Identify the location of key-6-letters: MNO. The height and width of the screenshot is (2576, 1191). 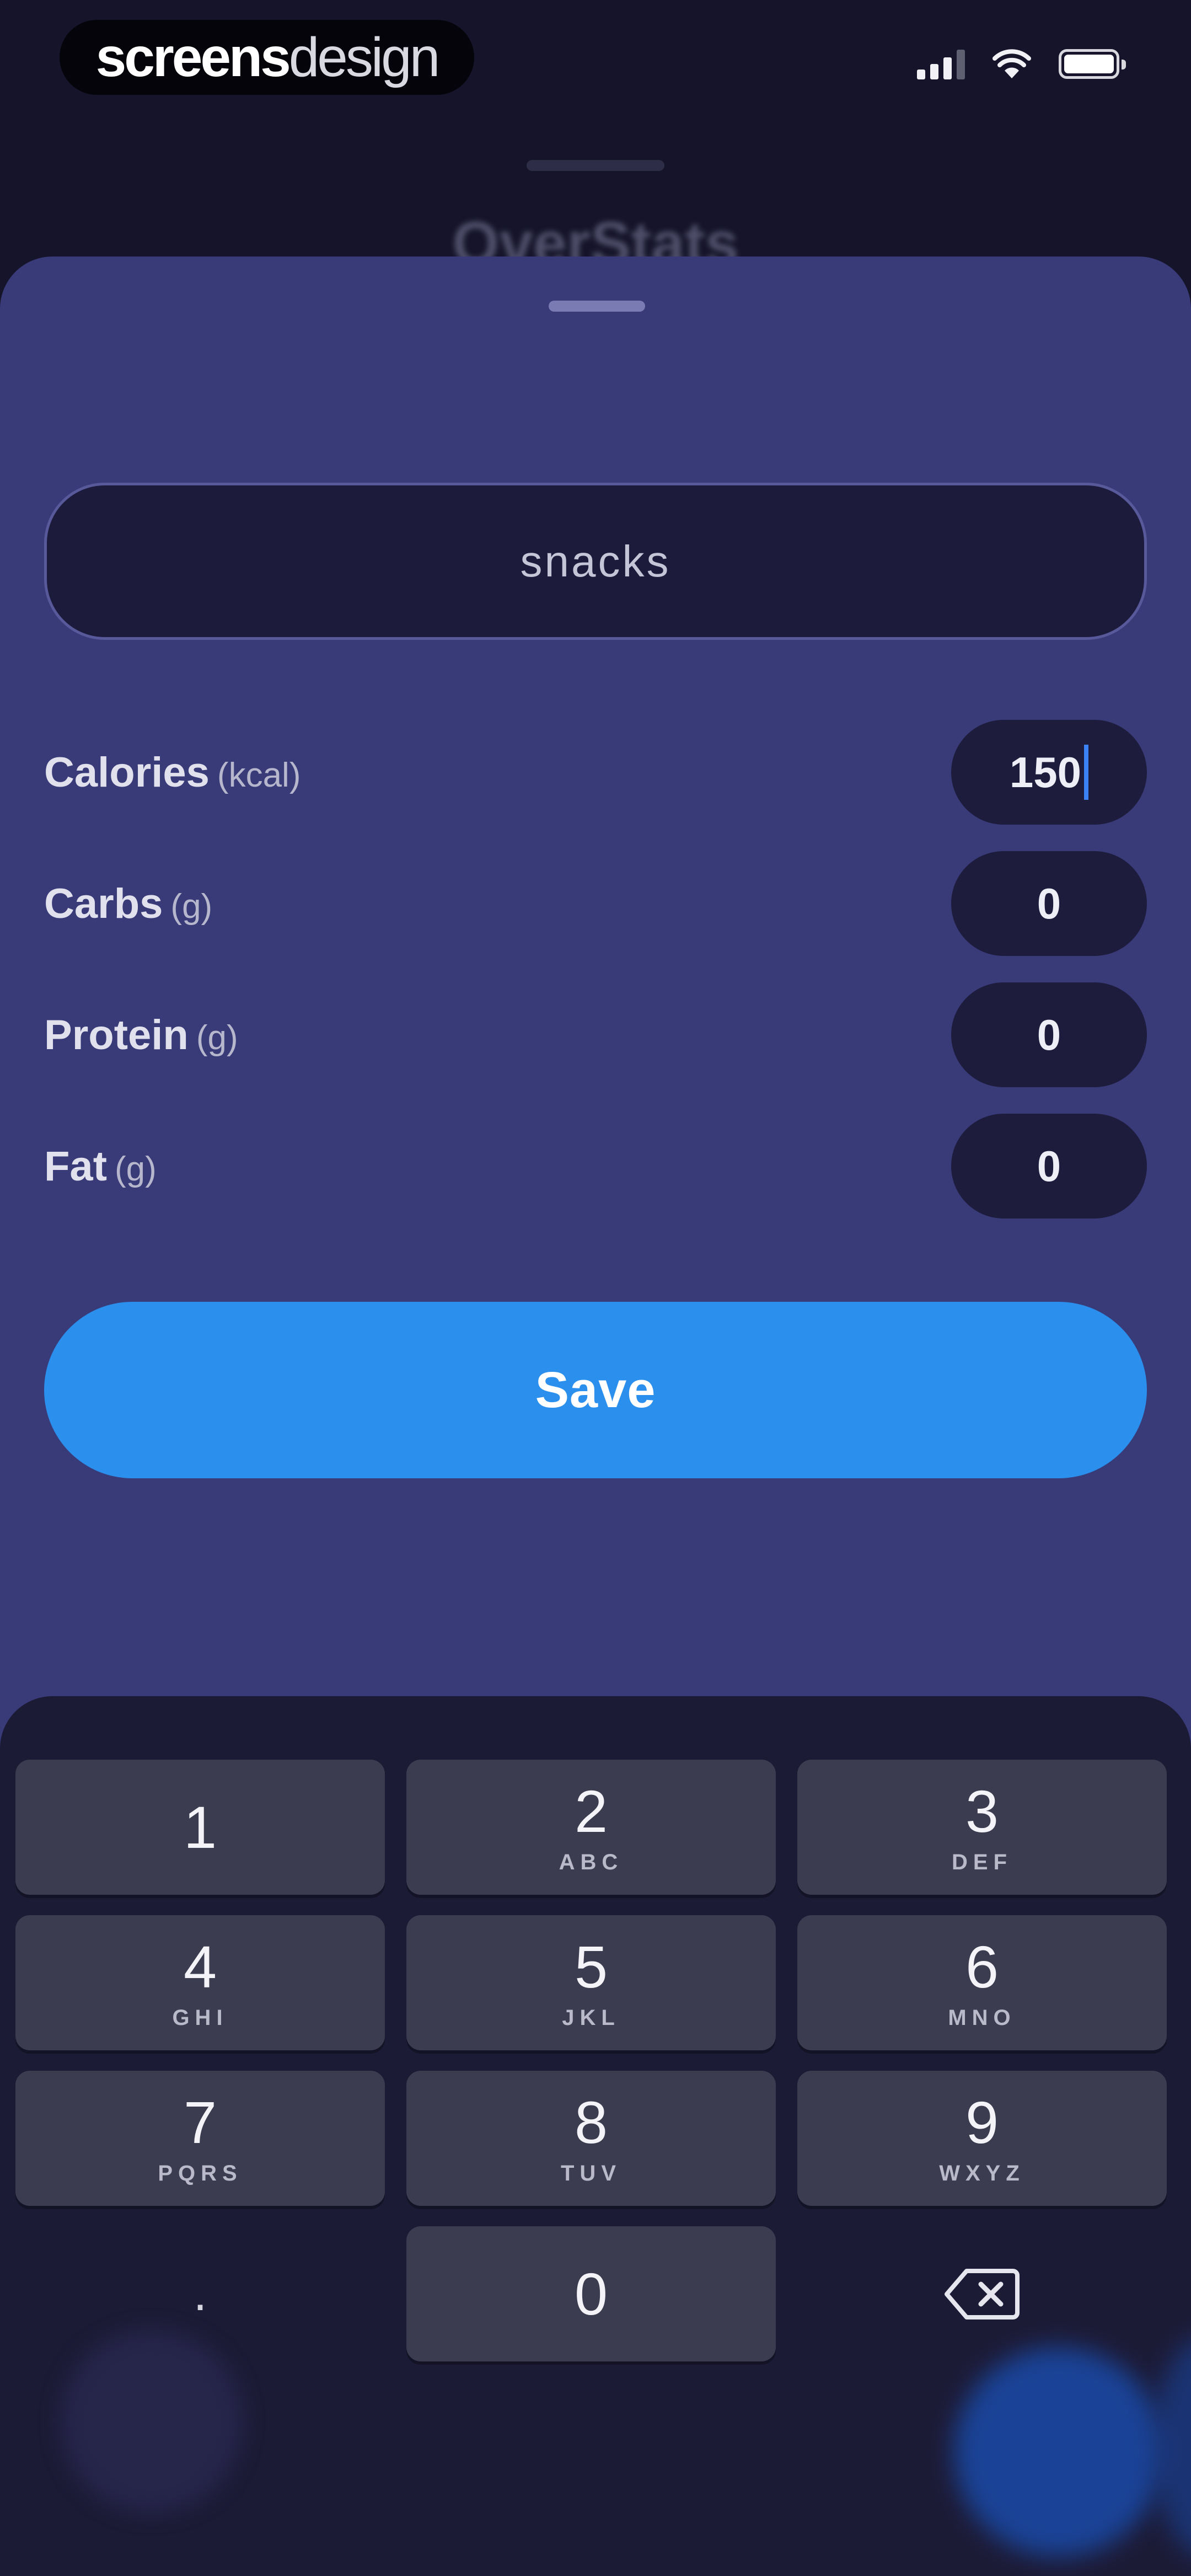
(982, 2017).